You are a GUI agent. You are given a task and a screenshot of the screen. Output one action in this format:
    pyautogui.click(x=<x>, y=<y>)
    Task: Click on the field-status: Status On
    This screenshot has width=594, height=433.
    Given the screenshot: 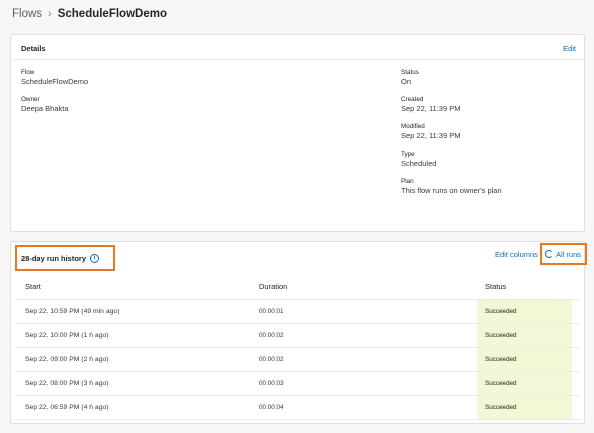 What is the action you would take?
    pyautogui.click(x=491, y=78)
    